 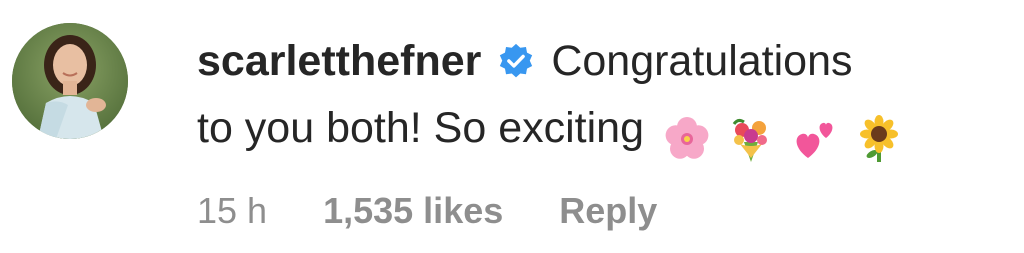 What do you see at coordinates (516, 66) in the screenshot?
I see `verified-badge-icon` at bounding box center [516, 66].